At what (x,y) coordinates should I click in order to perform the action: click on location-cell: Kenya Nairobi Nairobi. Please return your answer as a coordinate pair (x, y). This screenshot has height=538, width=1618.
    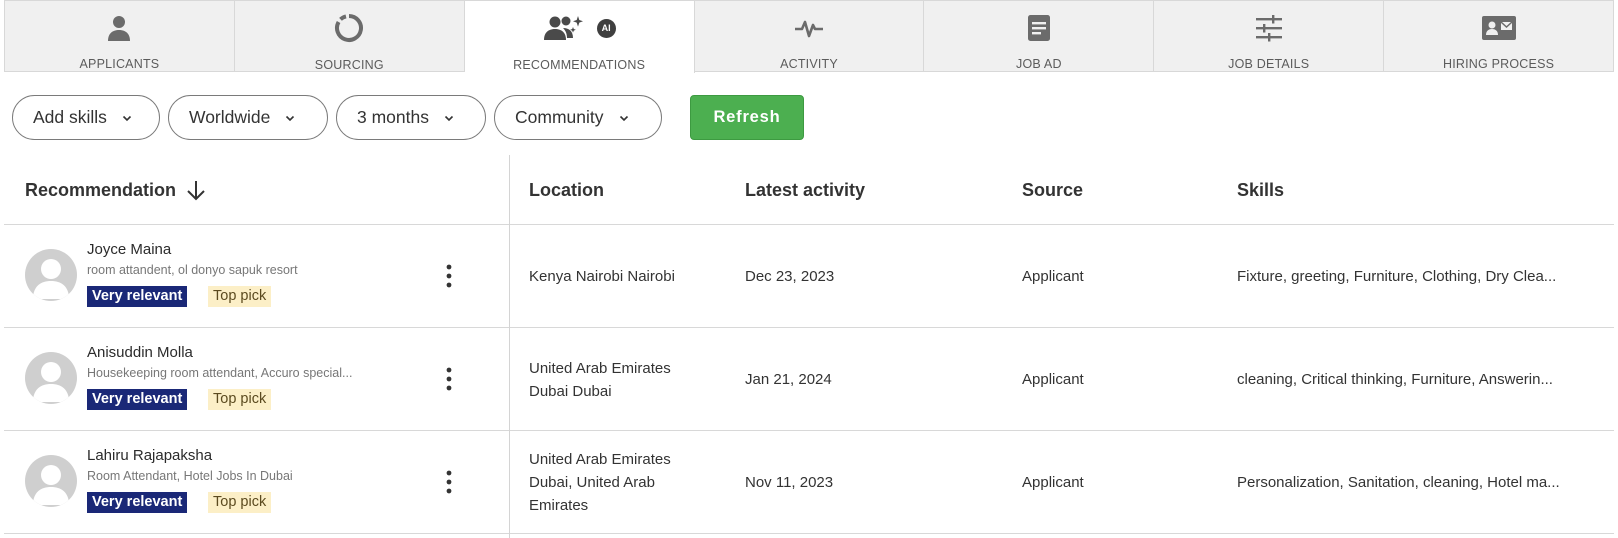
    Looking at the image, I should click on (619, 276).